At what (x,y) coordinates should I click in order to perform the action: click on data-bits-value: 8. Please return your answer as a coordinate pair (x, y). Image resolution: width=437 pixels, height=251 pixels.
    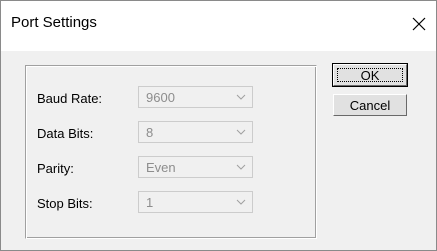
    Looking at the image, I should click on (150, 132).